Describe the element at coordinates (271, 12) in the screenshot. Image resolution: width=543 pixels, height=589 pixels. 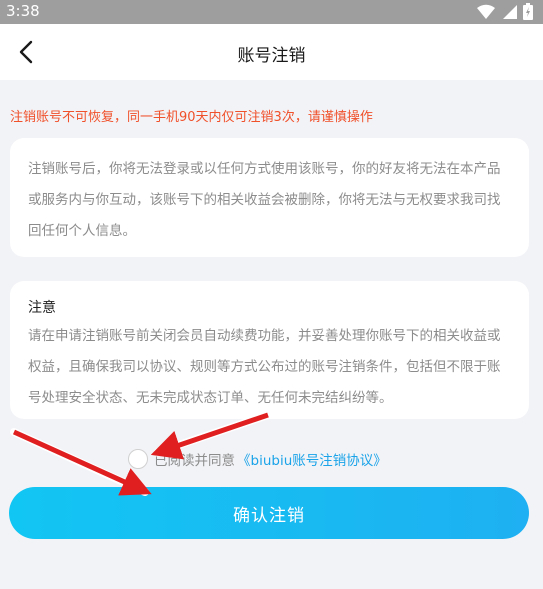
I see `status-bar: 3:38` at that location.